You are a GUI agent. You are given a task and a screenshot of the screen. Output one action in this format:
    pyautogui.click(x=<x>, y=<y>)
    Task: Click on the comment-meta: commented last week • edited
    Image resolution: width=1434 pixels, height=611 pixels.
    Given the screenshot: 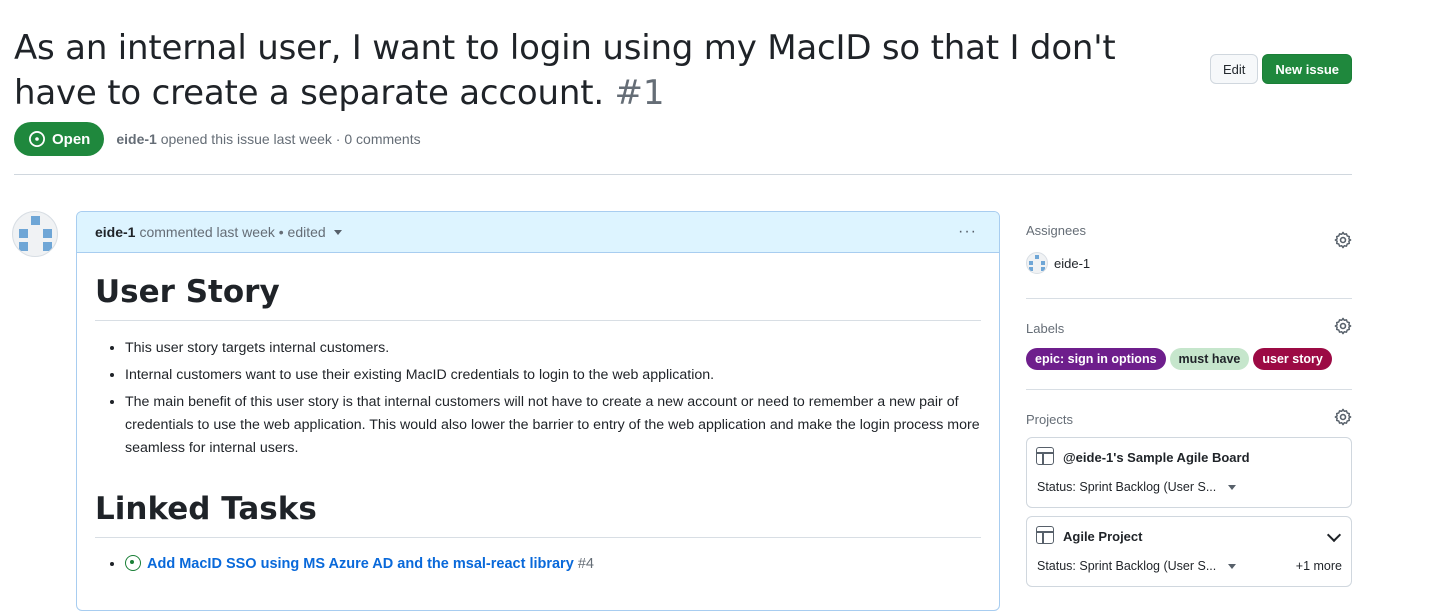 What is the action you would take?
    pyautogui.click(x=232, y=232)
    